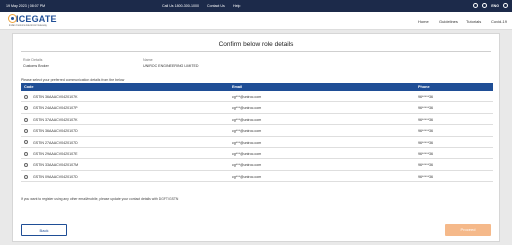 The height and width of the screenshot is (245, 512). What do you see at coordinates (490, 5) in the screenshot?
I see `topbar-actions: ENG` at bounding box center [490, 5].